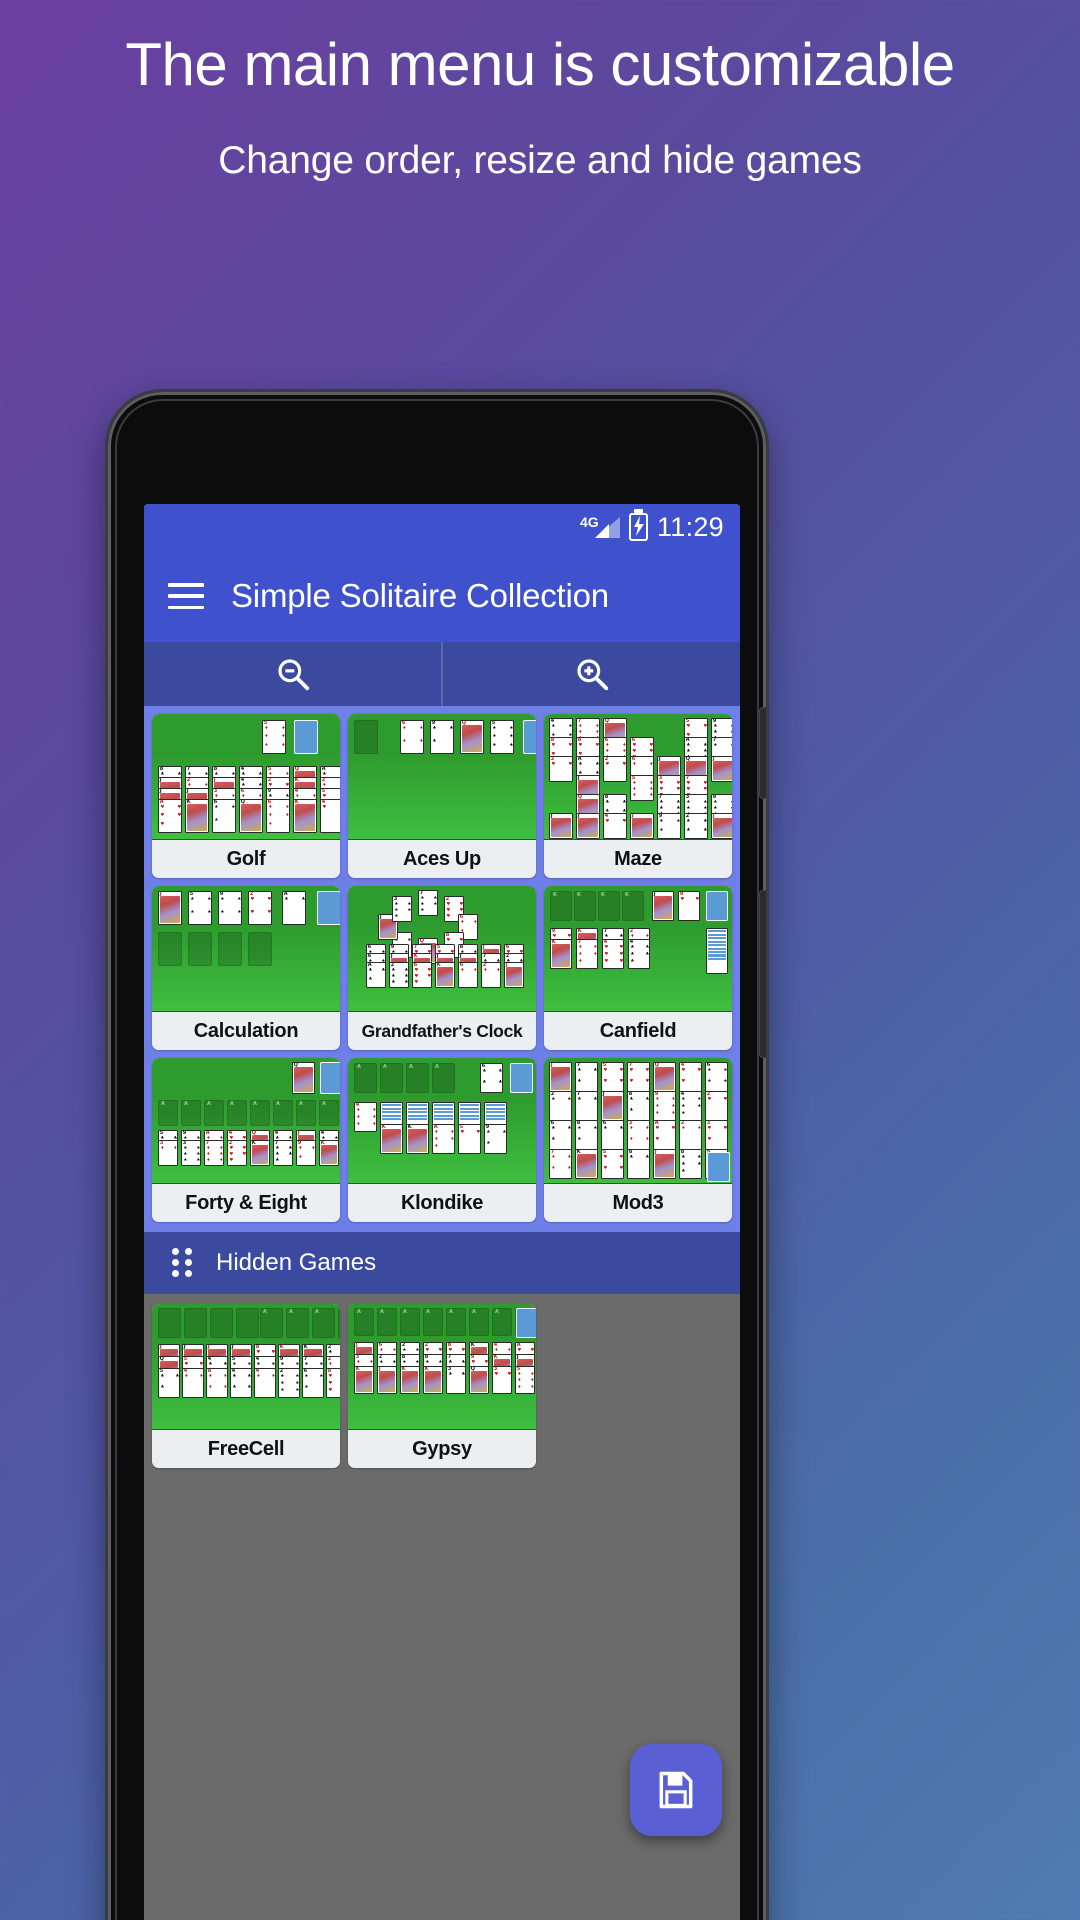  What do you see at coordinates (442, 777) in the screenshot?
I see `game-preview: 6 ♦ ♦ ♦ ♦ 9 ♣ ♣ ♣ Q 5 ♠ ♠ ♠ ♠ ♠ ♠` at bounding box center [442, 777].